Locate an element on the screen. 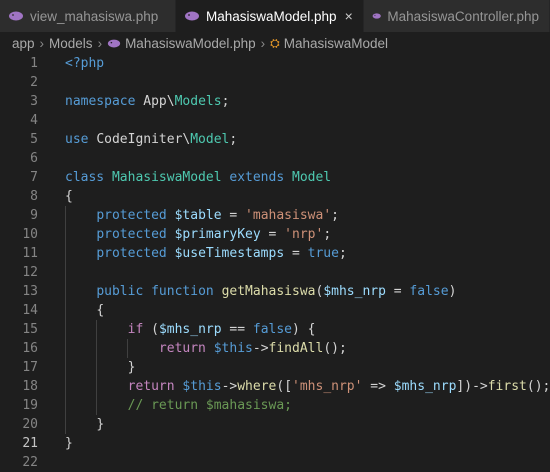 This screenshot has height=472, width=550. code-line: 2 is located at coordinates (275, 82).